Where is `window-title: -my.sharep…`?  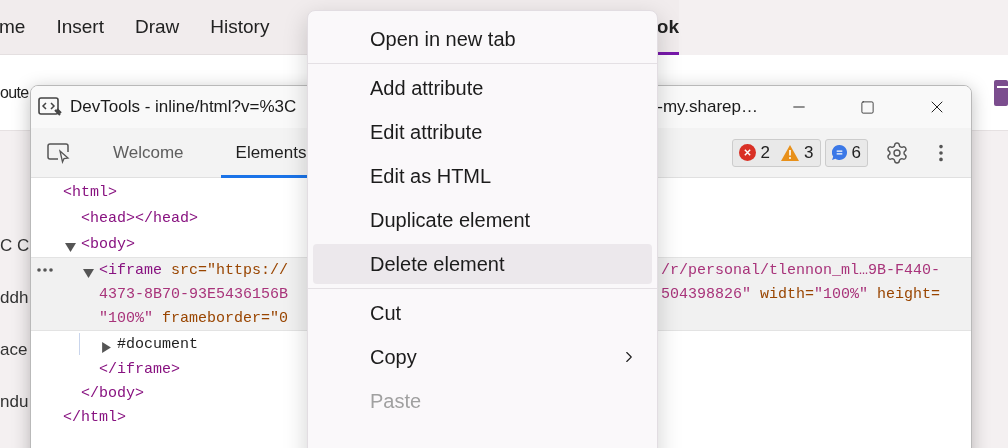 window-title: -my.sharep… is located at coordinates (707, 107).